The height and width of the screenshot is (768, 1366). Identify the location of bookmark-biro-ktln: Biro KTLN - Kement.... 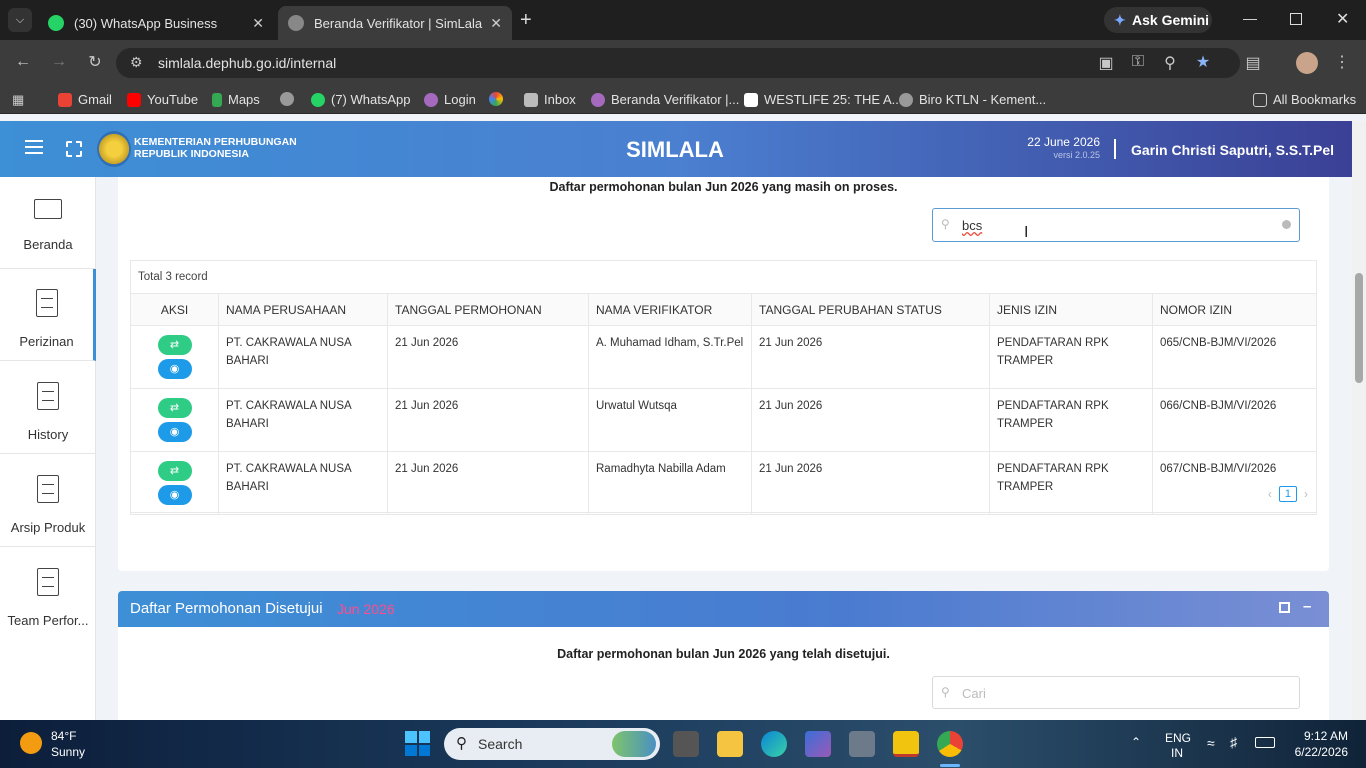
(972, 99).